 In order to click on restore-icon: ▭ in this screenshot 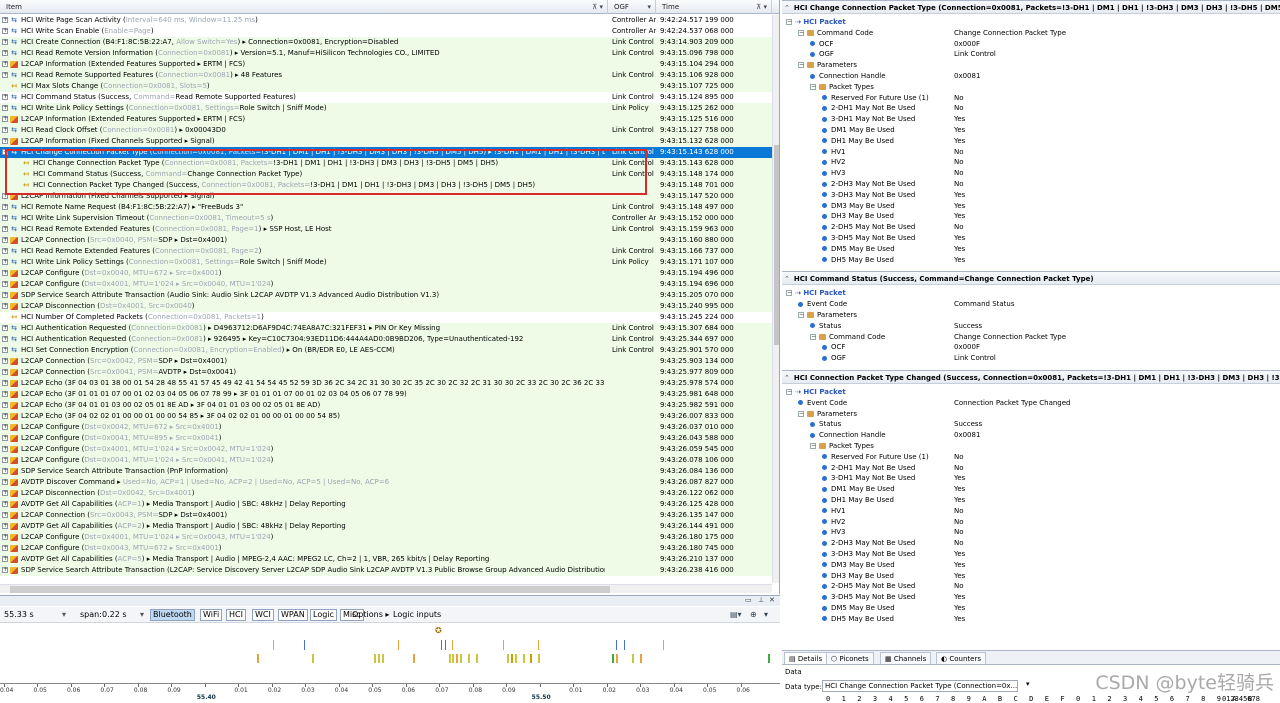, I will do `click(748, 600)`.